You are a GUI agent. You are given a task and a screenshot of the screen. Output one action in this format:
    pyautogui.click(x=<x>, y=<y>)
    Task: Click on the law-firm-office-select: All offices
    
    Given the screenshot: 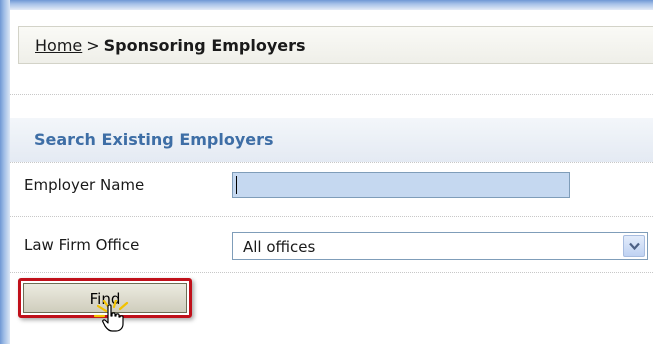 What is the action you would take?
    pyautogui.click(x=440, y=246)
    